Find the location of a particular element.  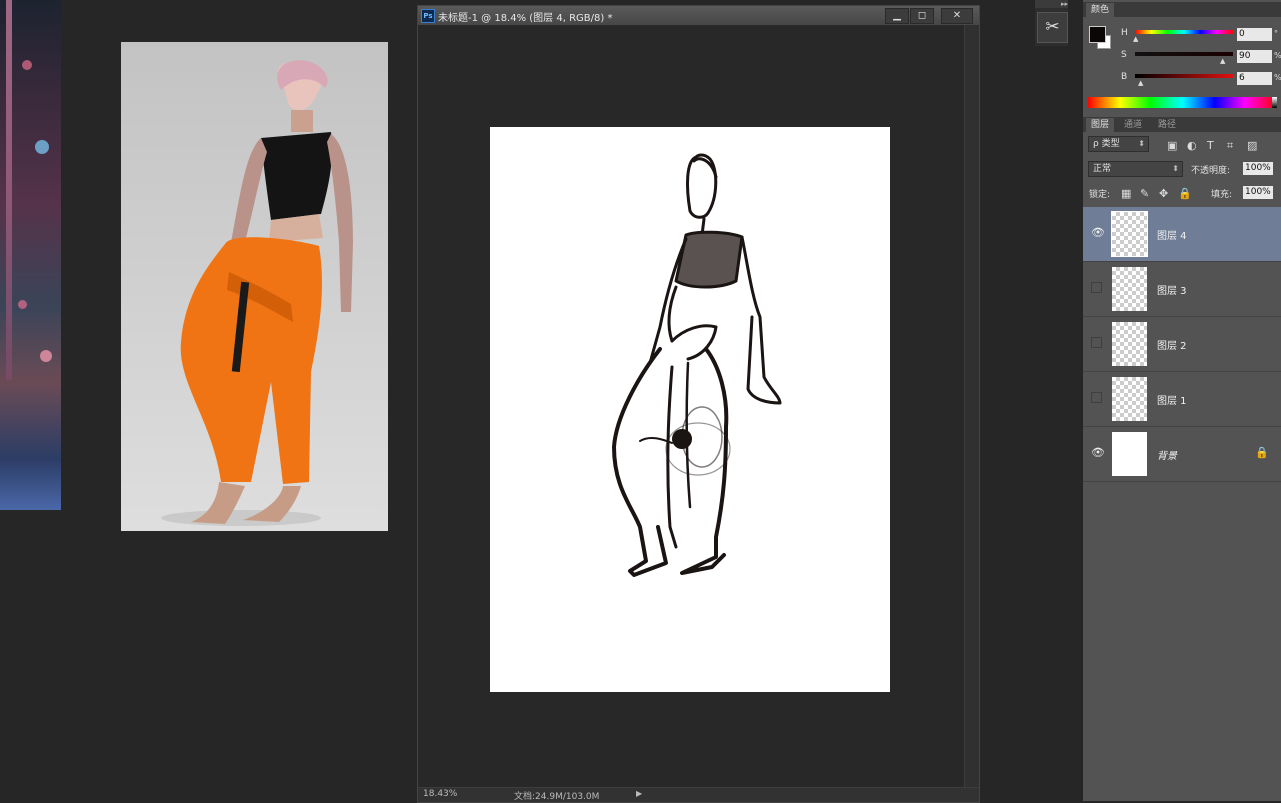

lock-label: 锁定: is located at coordinates (1100, 195).